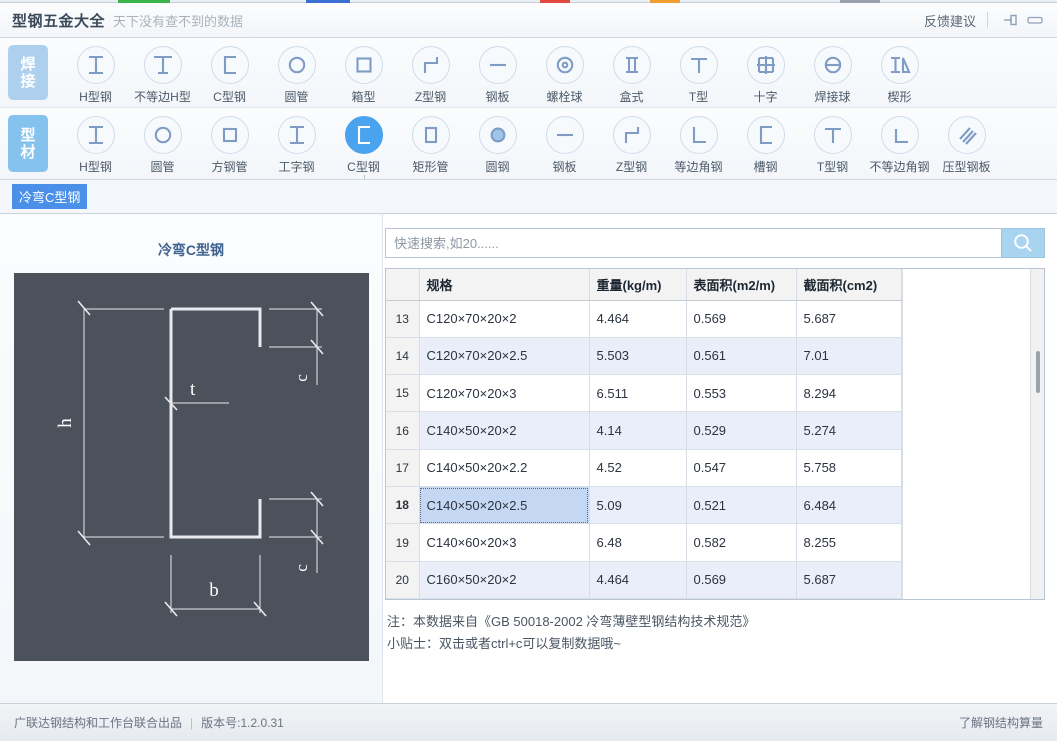  I want to click on cell-section: 5.274, so click(849, 430).